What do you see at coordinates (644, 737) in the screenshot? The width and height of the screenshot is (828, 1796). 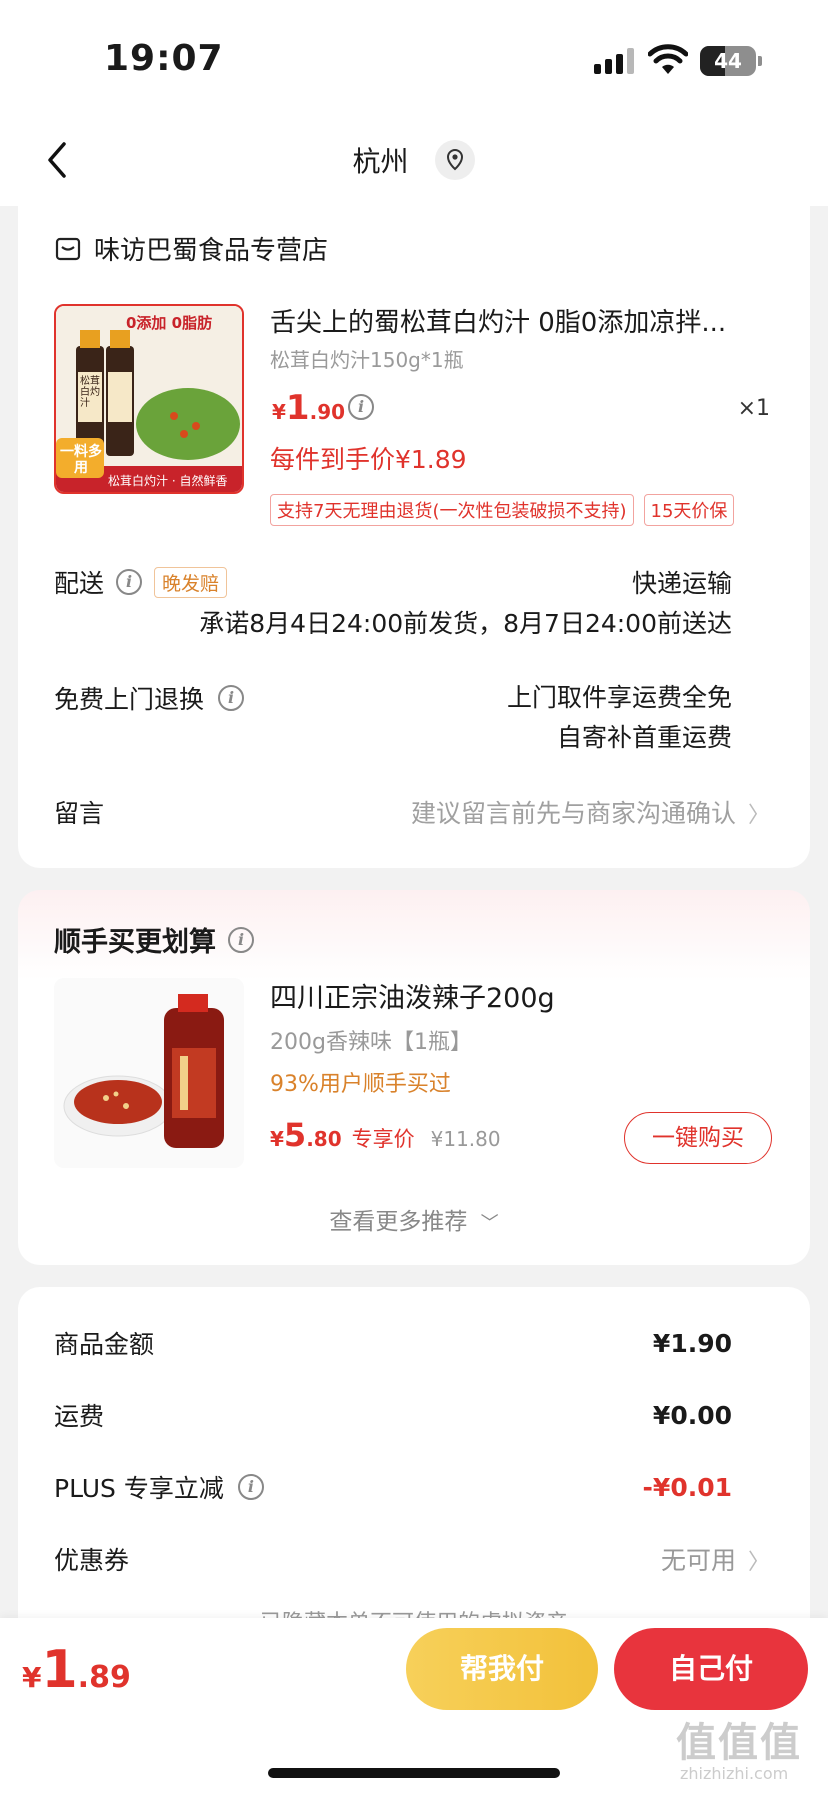 I see `return-self-send-text: 自寄补首重运费` at bounding box center [644, 737].